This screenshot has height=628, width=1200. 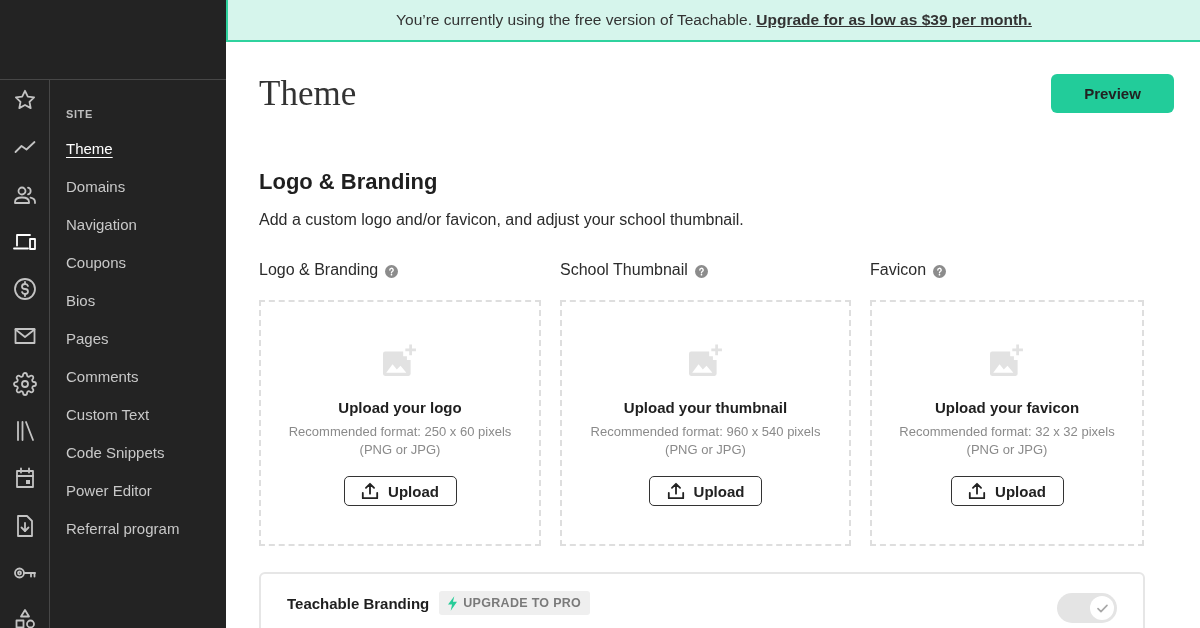 I want to click on nav-item: Pages, so click(x=87, y=339).